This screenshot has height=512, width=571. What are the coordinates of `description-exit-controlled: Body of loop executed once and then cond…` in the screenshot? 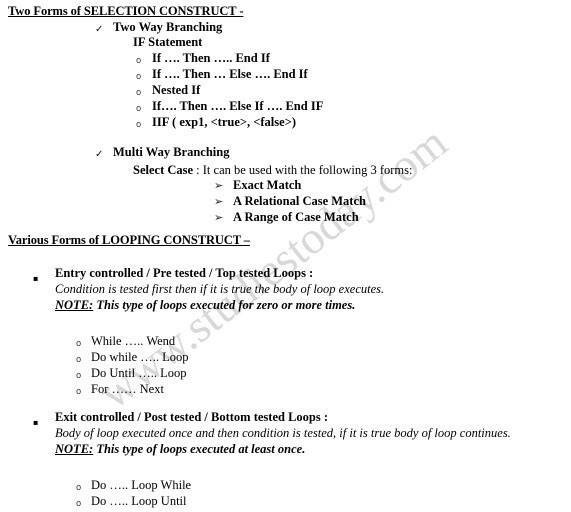 It's located at (283, 433).